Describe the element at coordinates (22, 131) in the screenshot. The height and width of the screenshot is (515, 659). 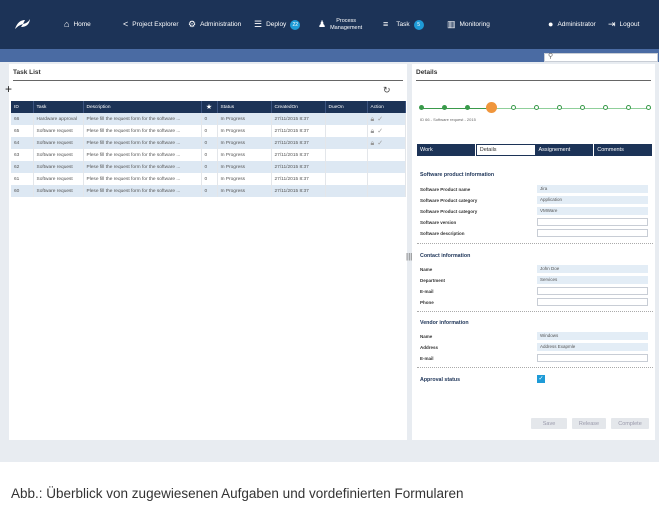
I see `cell-id: 65` at that location.